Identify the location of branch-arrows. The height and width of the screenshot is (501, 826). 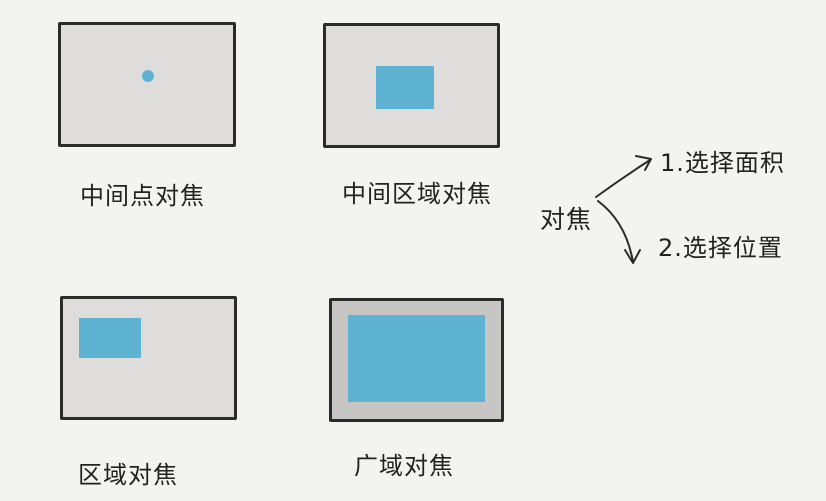
(623, 209).